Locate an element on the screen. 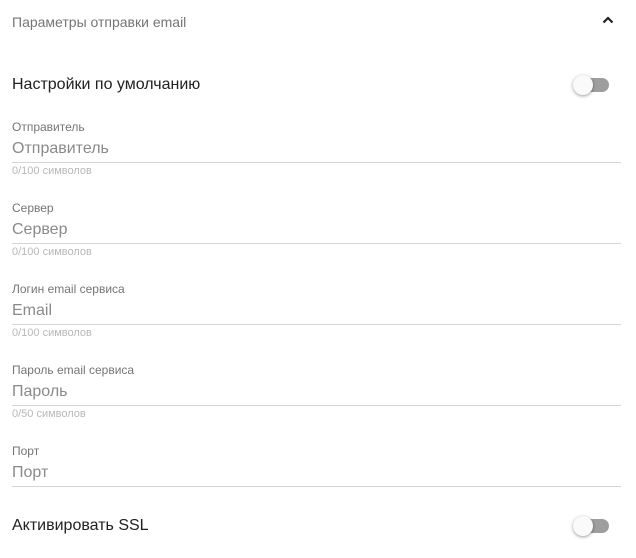 The height and width of the screenshot is (558, 636). server-input is located at coordinates (316, 230).